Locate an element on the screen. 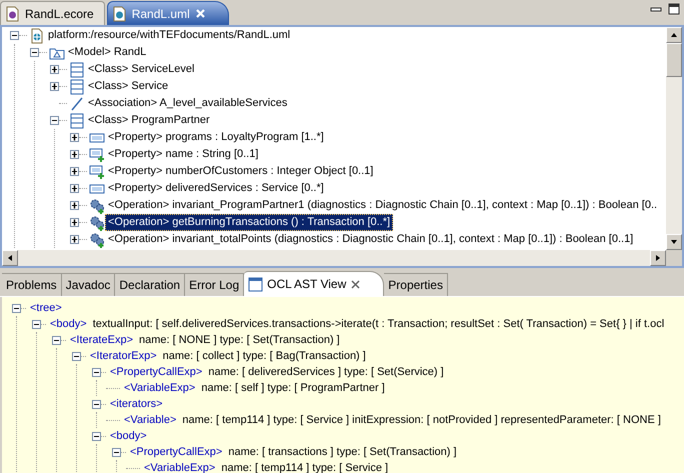 The image size is (684, 473). node-tag: <IteratorExp> is located at coordinates (122, 356).